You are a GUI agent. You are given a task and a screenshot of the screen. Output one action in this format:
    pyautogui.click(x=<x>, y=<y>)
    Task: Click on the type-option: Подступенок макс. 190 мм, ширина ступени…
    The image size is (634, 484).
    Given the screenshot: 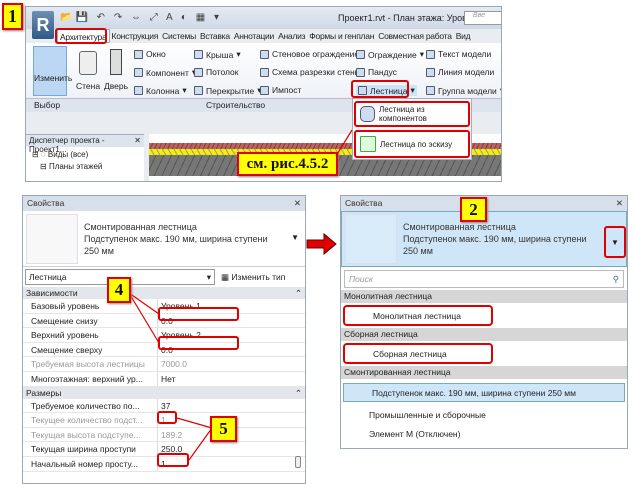 What is the action you would take?
    pyautogui.click(x=484, y=392)
    